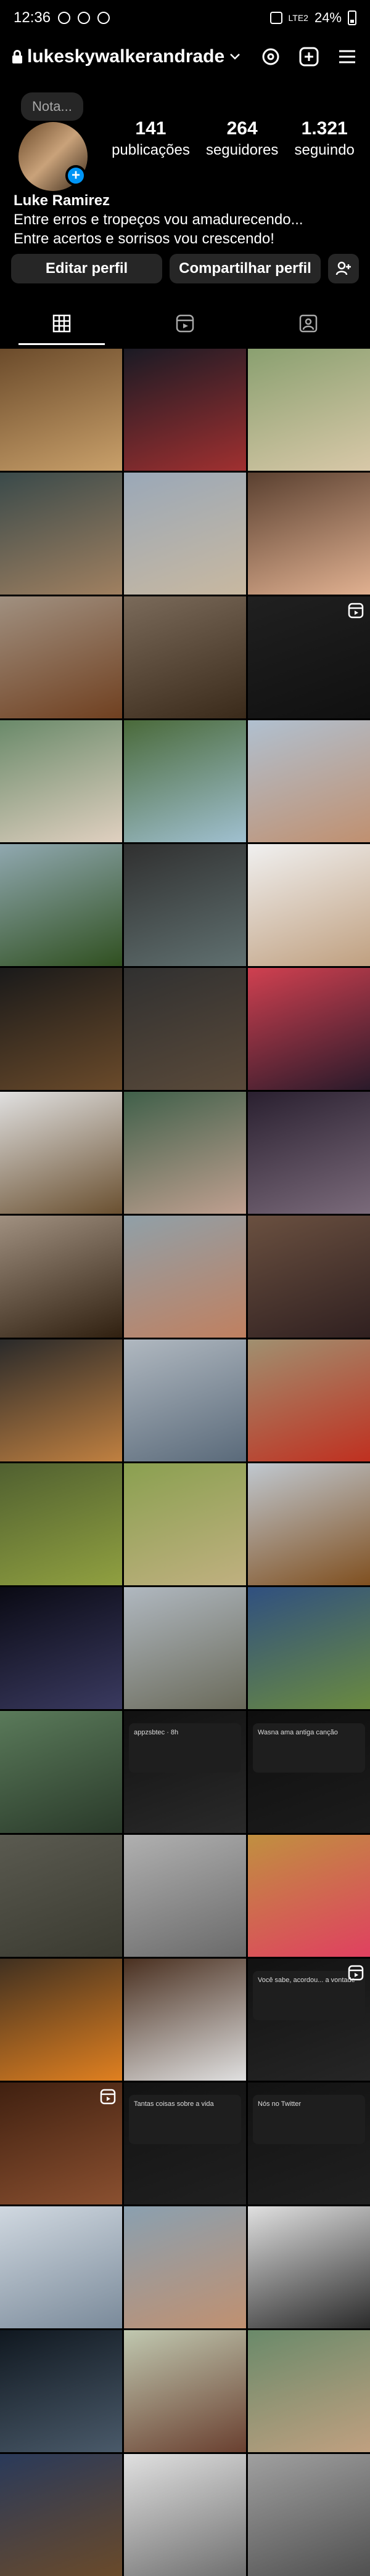 This screenshot has width=370, height=2576. Describe the element at coordinates (309, 56) in the screenshot. I see `create-post-icon` at that location.